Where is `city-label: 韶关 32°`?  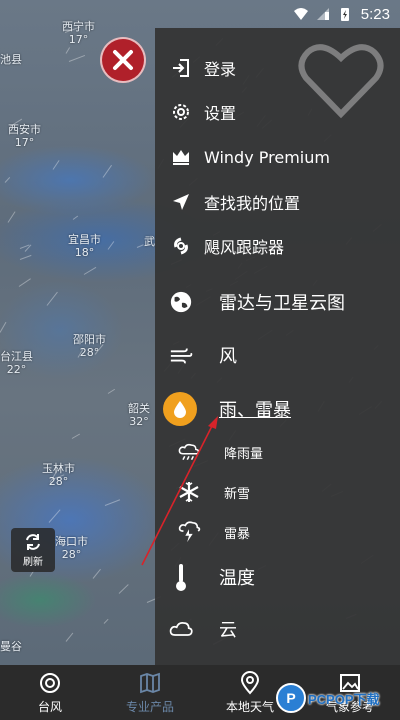 city-label: 韶关 32° is located at coordinates (139, 415).